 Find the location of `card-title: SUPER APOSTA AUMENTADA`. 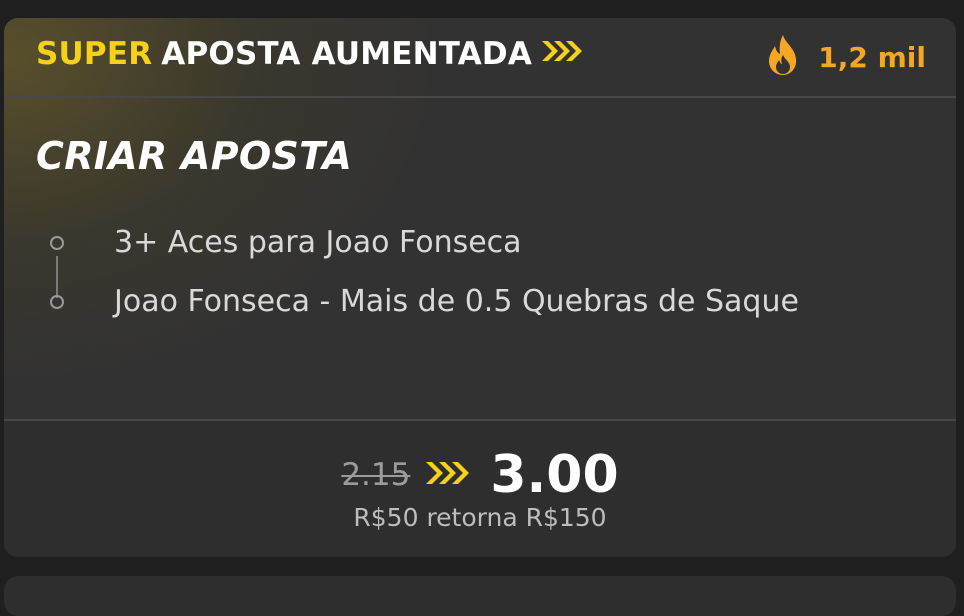

card-title: SUPER APOSTA AUMENTADA is located at coordinates (311, 54).